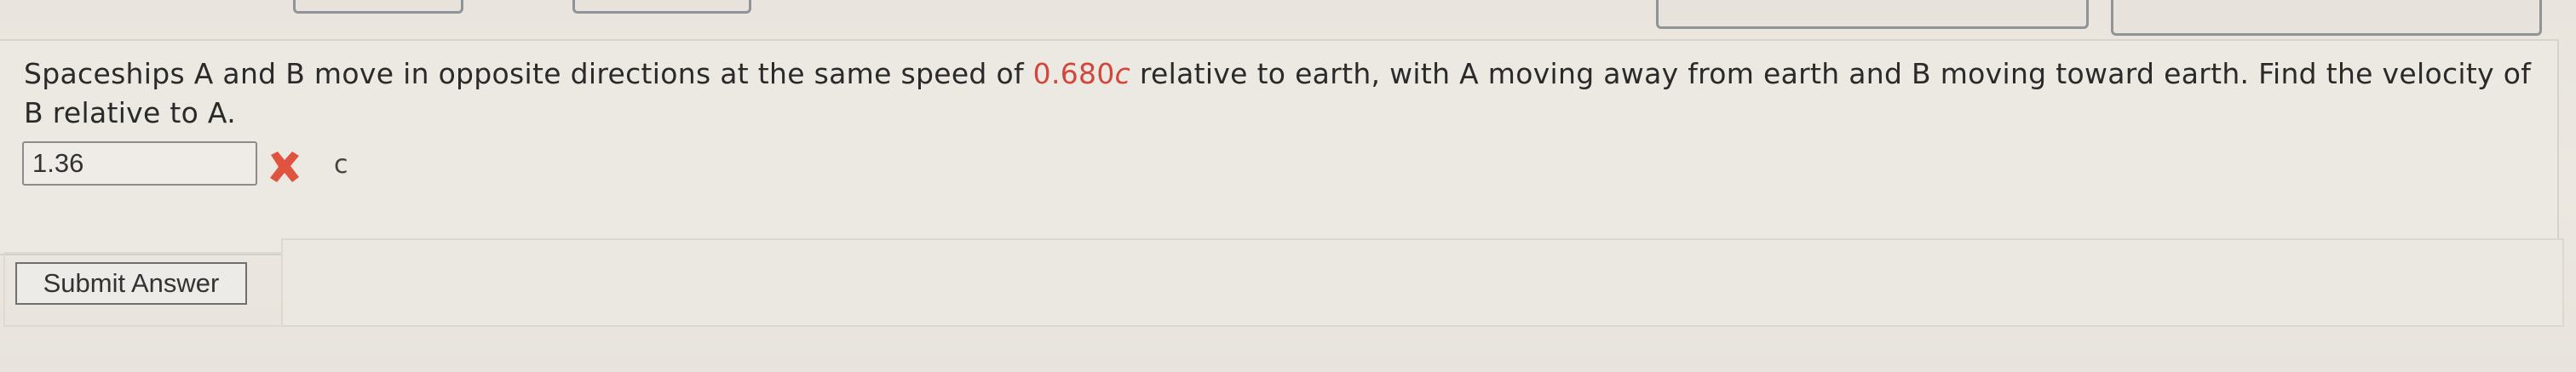 The image size is (2576, 372). I want to click on answer-unit: c, so click(341, 165).